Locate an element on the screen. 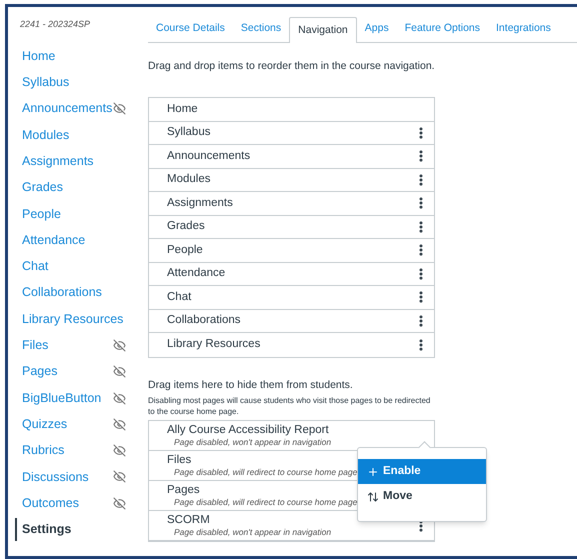 This screenshot has width=577, height=559. sidebar-link: Library Resources is located at coordinates (69, 319).